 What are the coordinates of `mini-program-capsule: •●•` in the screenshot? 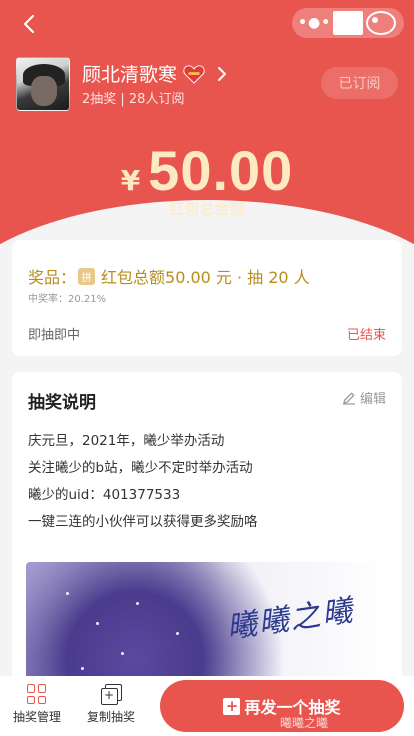 It's located at (348, 23).